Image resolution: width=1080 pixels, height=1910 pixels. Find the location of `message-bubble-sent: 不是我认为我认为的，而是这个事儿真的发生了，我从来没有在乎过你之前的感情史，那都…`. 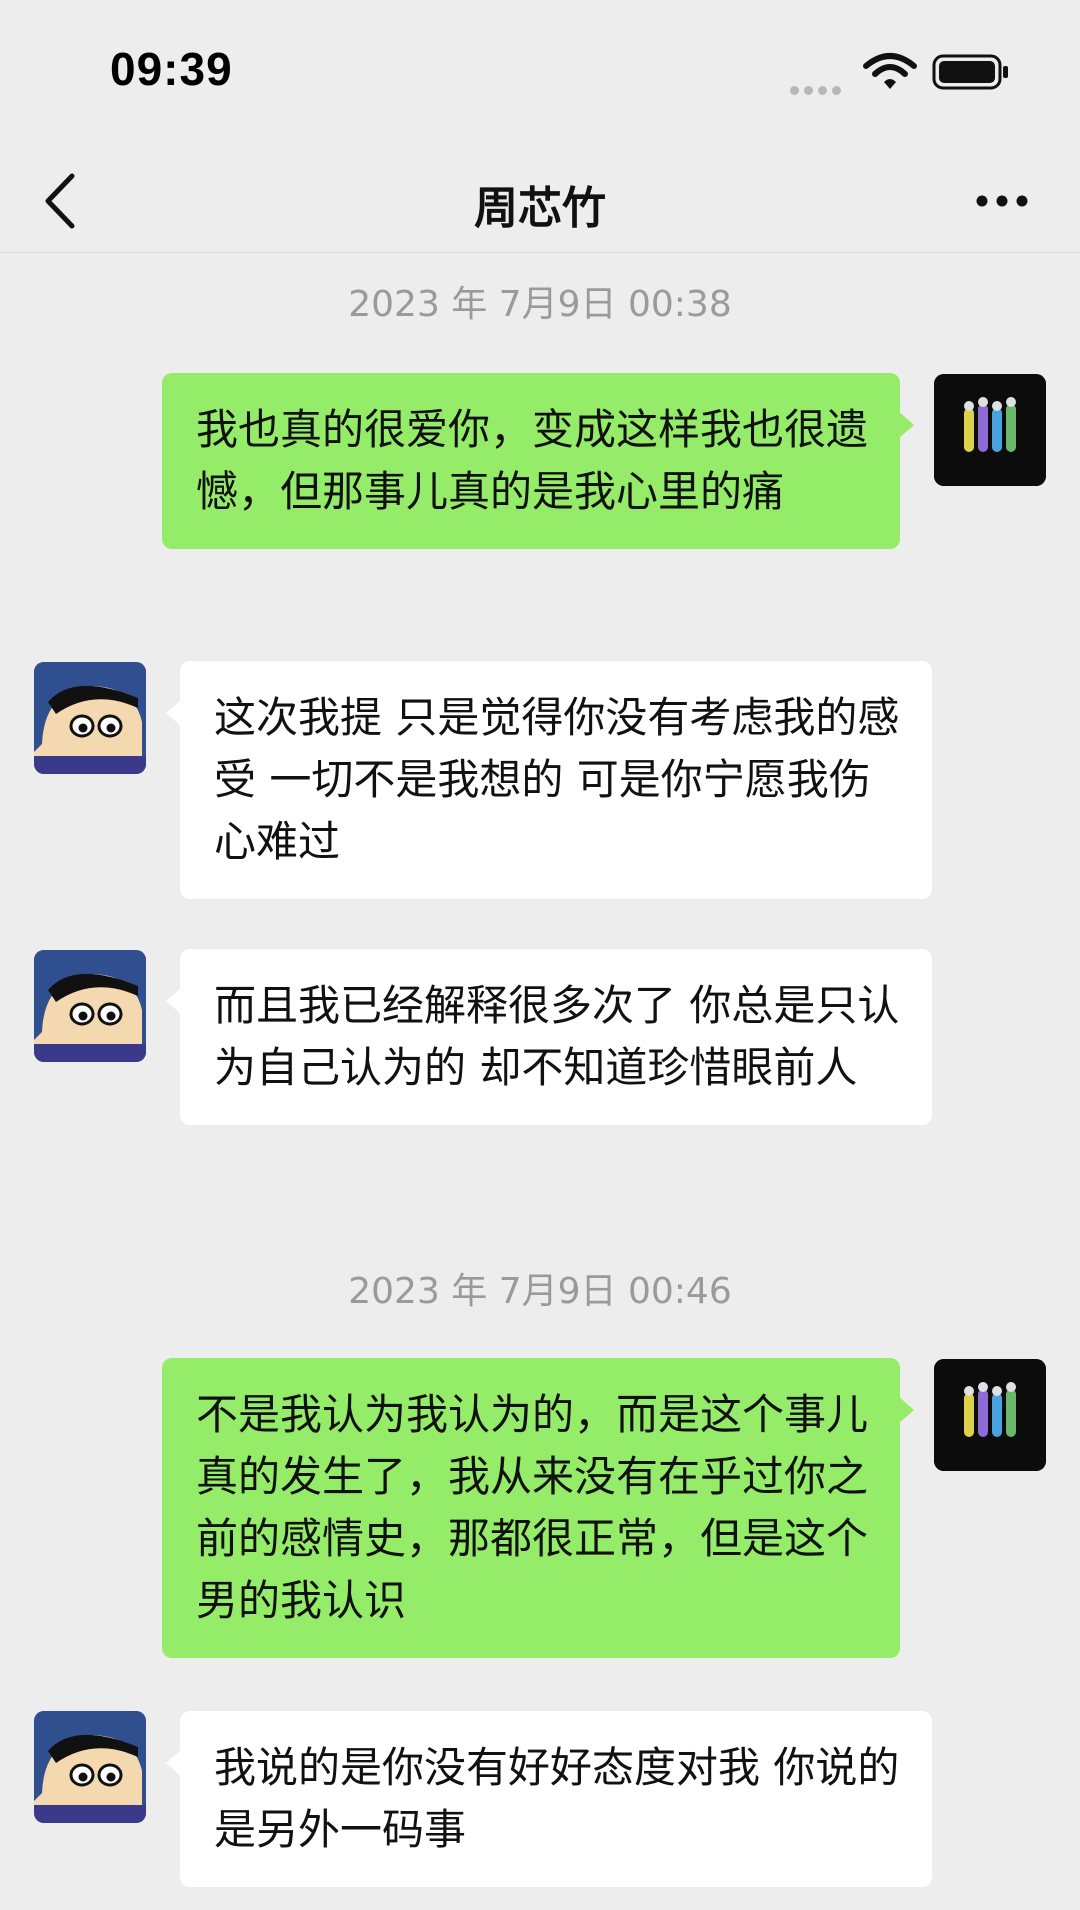

message-bubble-sent: 不是我认为我认为的，而是这个事儿真的发生了，我从来没有在乎过你之前的感情史，那都… is located at coordinates (538, 1508).